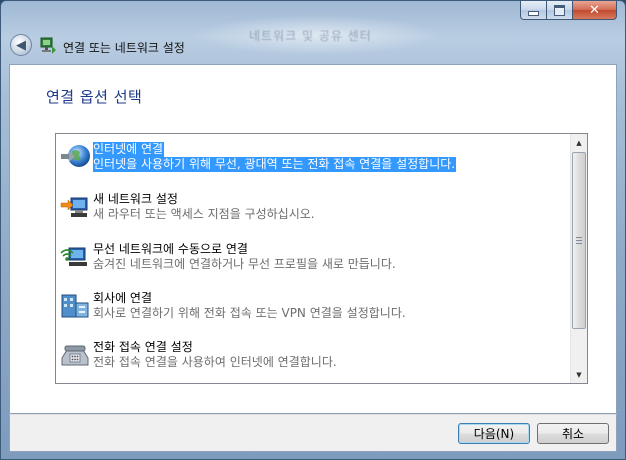 The height and width of the screenshot is (460, 626). Describe the element at coordinates (313, 433) in the screenshot. I see `wizard-footer: 다음(N) 취소` at that location.